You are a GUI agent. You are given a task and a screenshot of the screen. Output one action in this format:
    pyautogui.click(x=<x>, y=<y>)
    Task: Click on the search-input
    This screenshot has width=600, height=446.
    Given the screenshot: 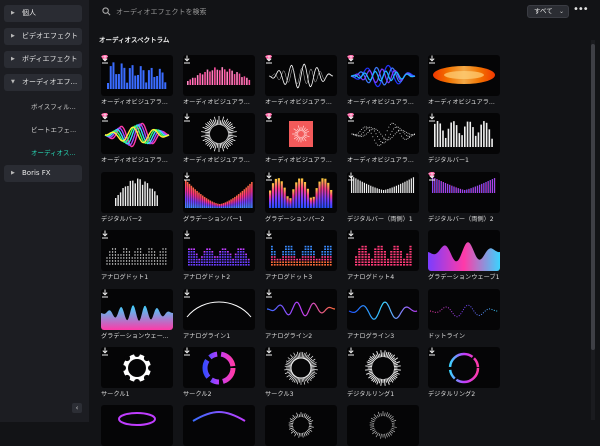 What is the action you would take?
    pyautogui.click(x=226, y=12)
    